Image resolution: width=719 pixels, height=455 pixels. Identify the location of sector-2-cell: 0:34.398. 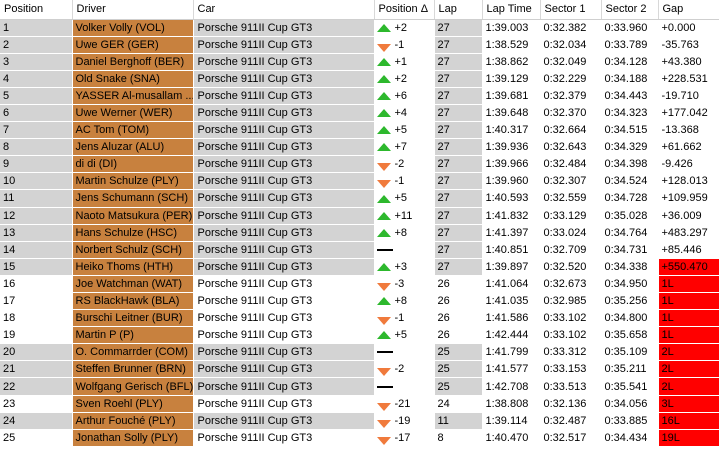
(630, 164).